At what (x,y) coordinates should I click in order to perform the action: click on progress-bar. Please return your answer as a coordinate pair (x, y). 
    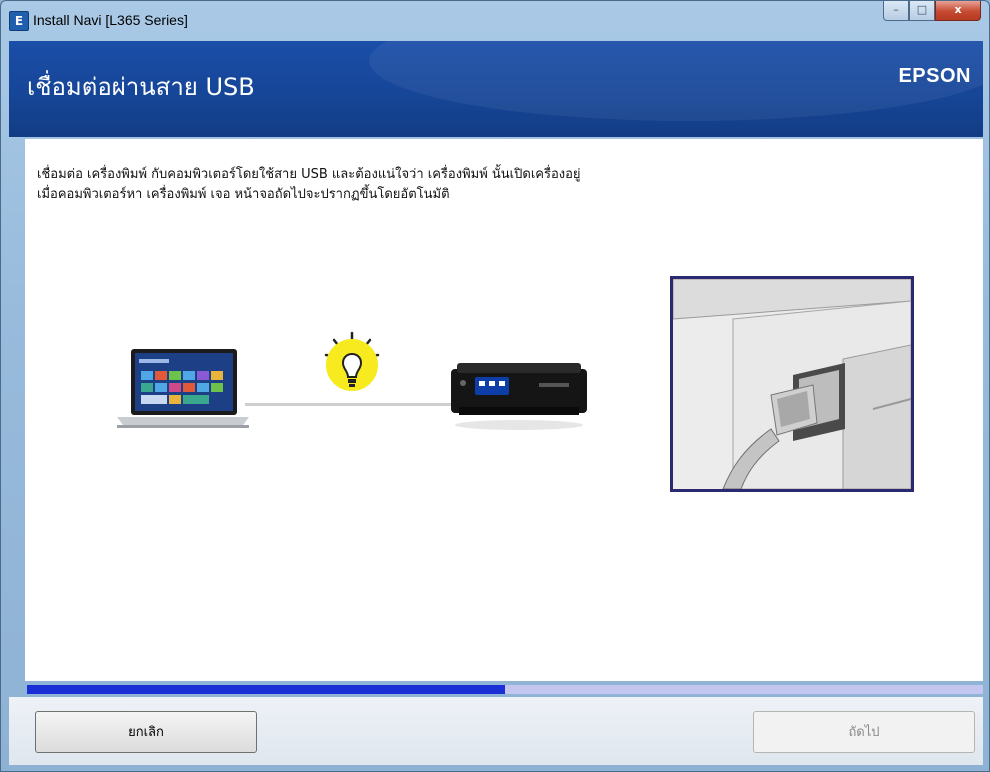
    Looking at the image, I should click on (505, 689).